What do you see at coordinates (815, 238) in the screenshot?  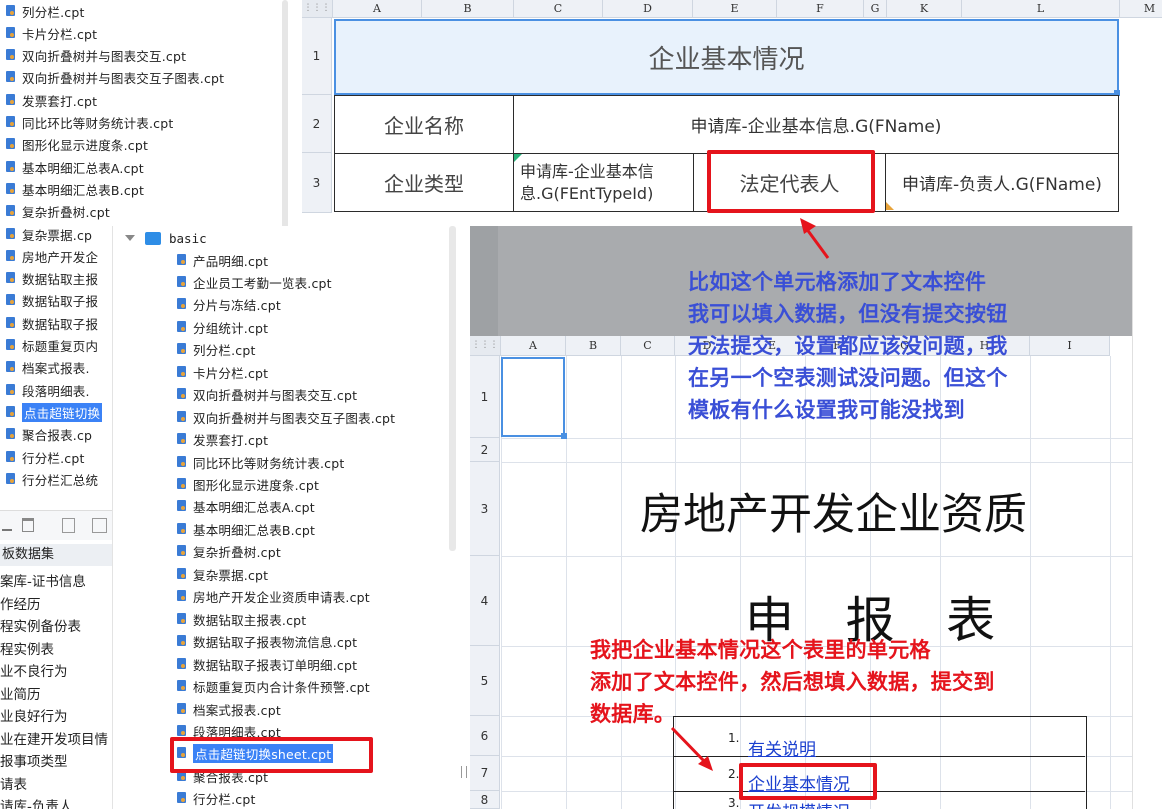 I see `arrow-to-legal-rep` at bounding box center [815, 238].